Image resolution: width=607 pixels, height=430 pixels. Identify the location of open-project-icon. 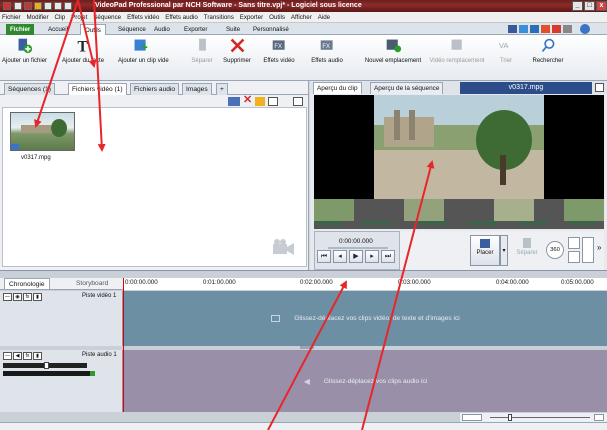
(28, 6).